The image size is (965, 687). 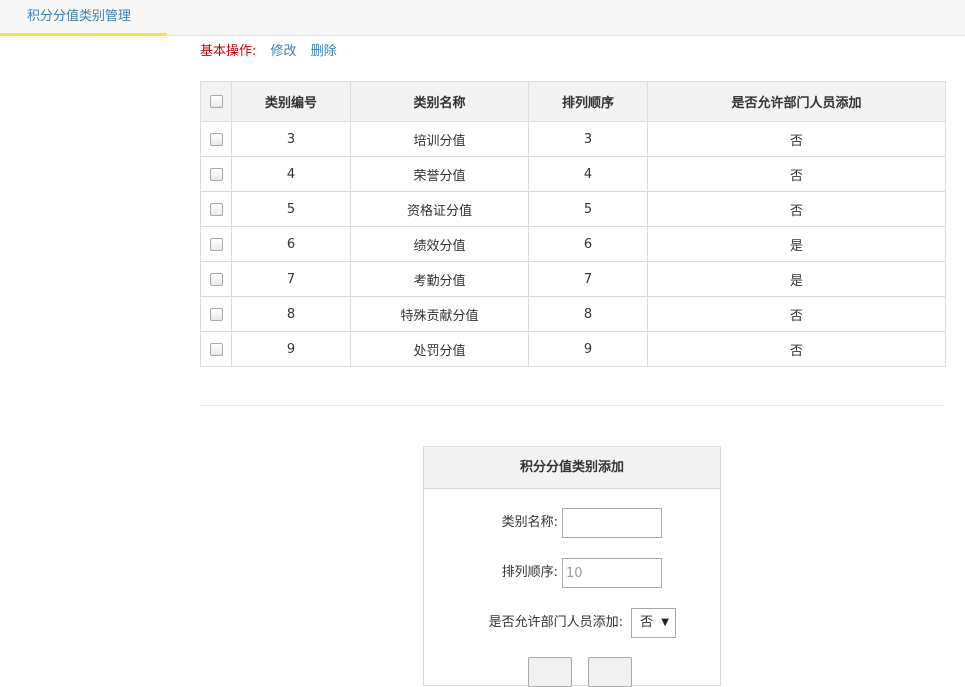 What do you see at coordinates (550, 672) in the screenshot?
I see `submit-button` at bounding box center [550, 672].